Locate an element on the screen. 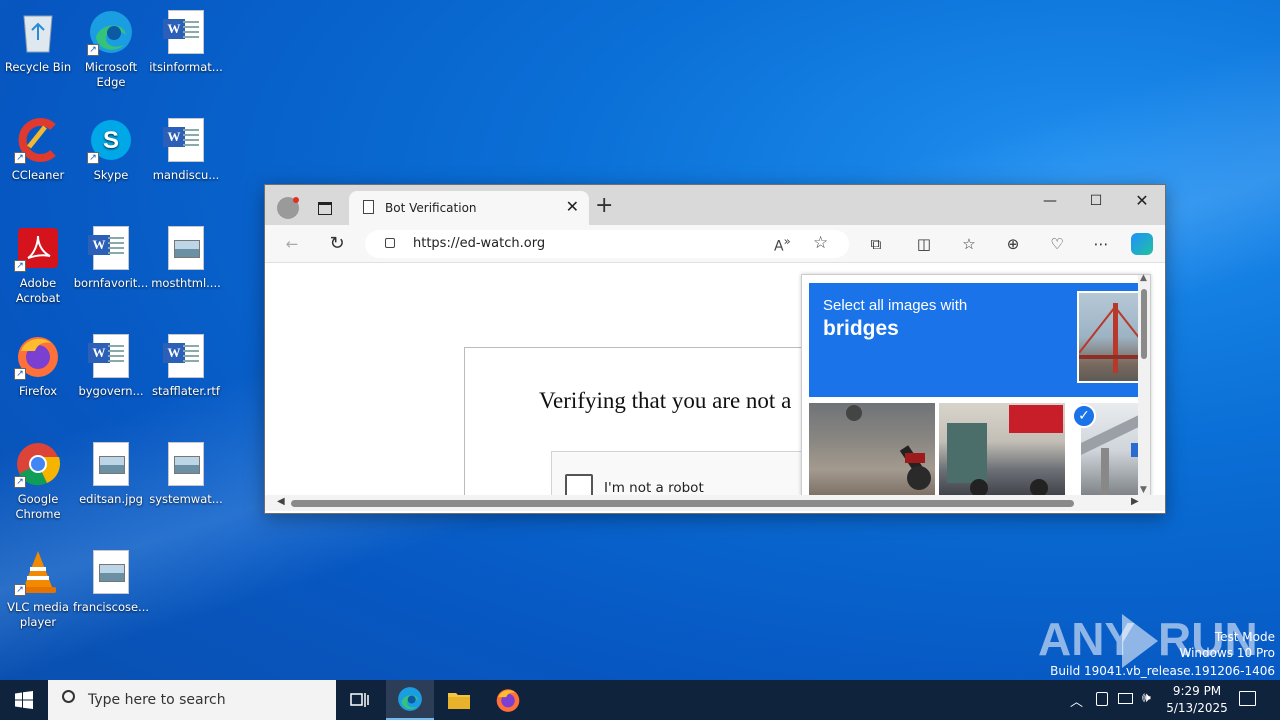 This screenshot has height=720, width=1280. collections-icon: ⊕ is located at coordinates (1013, 244).